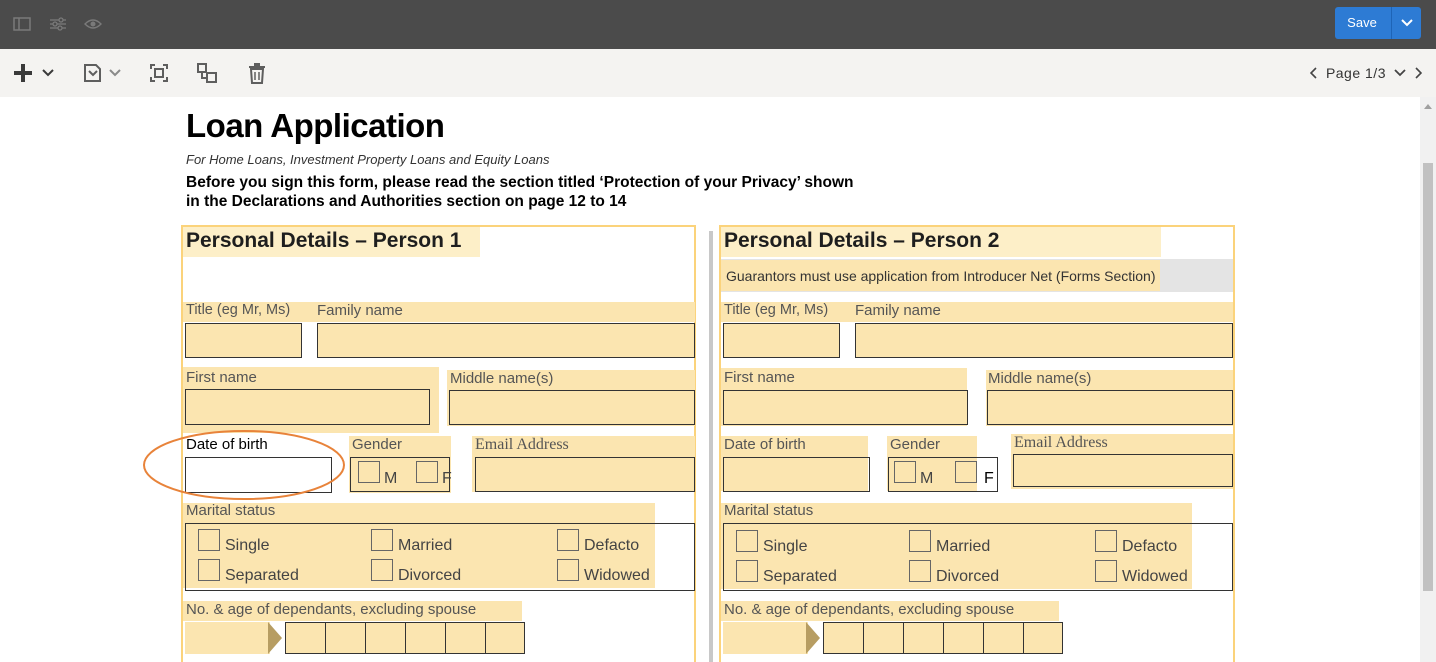 The image size is (1436, 662). Describe the element at coordinates (1406, 23) in the screenshot. I see `save-dropdown-chevron-icon` at that location.